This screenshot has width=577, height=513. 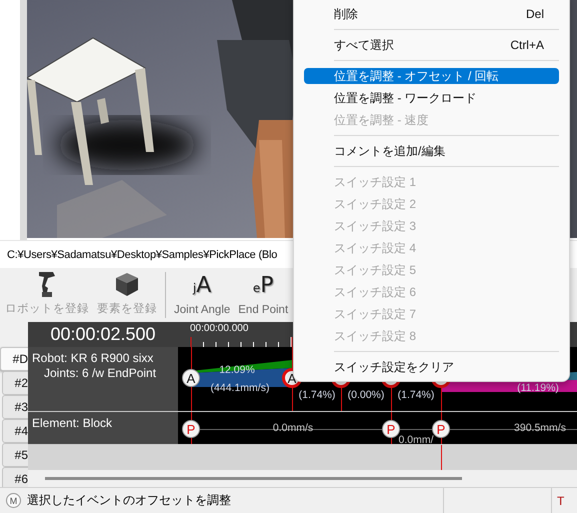 I want to click on menu-item: すべて選択 Ctrl+A, so click(x=431, y=45).